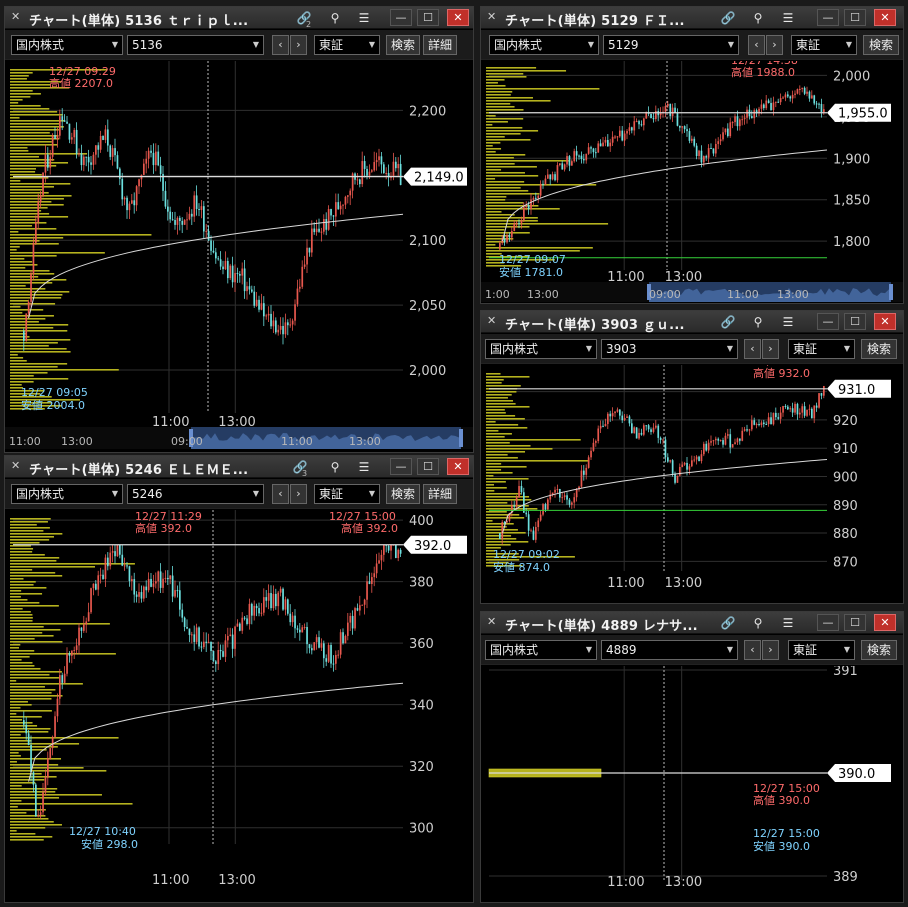 Image resolution: width=908 pixels, height=907 pixels. Describe the element at coordinates (195, 494) in the screenshot. I see `code-select: 5246 ▼` at that location.